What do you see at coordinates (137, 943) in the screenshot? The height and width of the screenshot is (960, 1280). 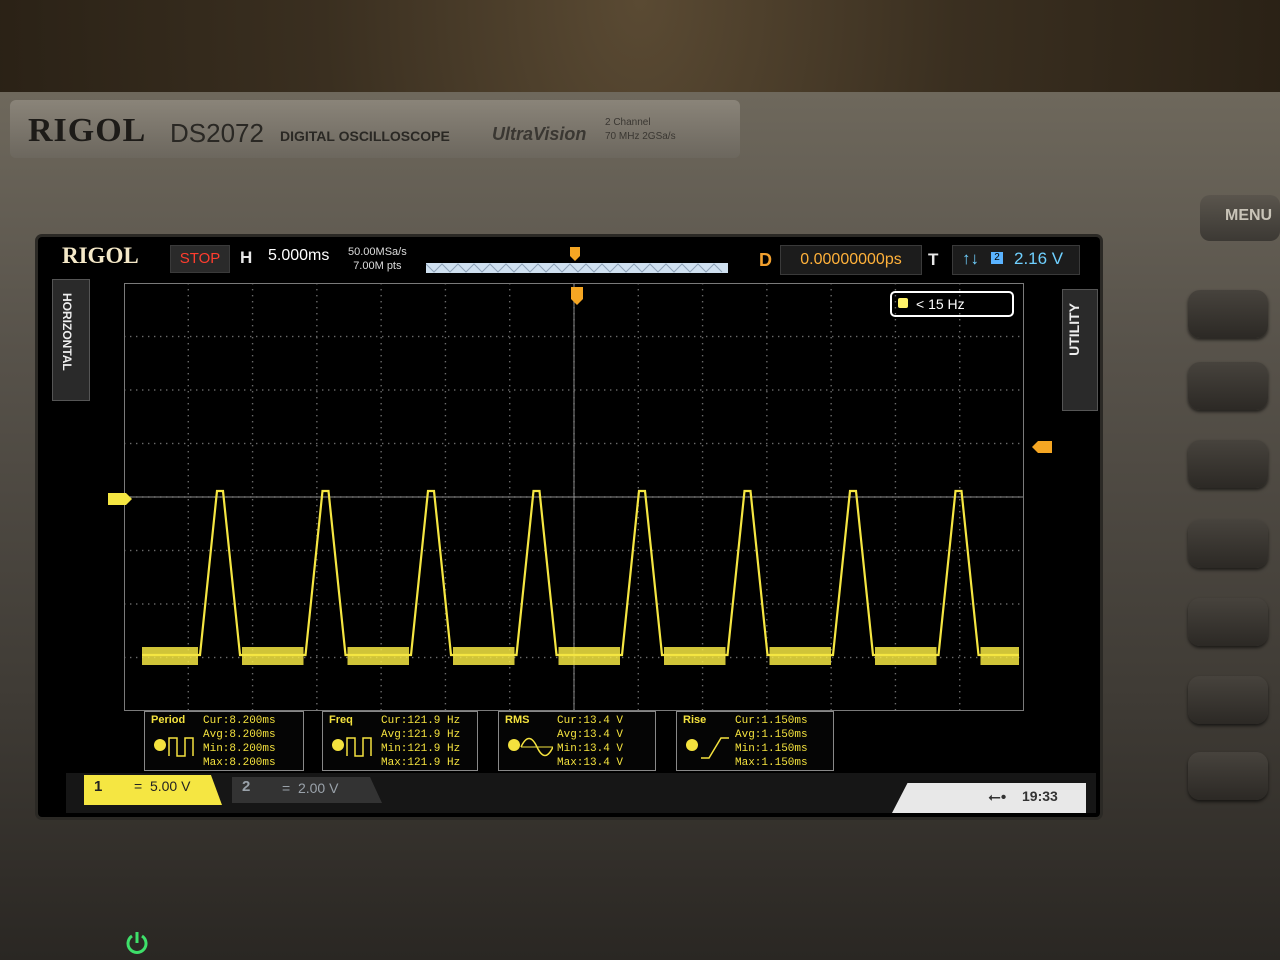 I see `power-icon` at bounding box center [137, 943].